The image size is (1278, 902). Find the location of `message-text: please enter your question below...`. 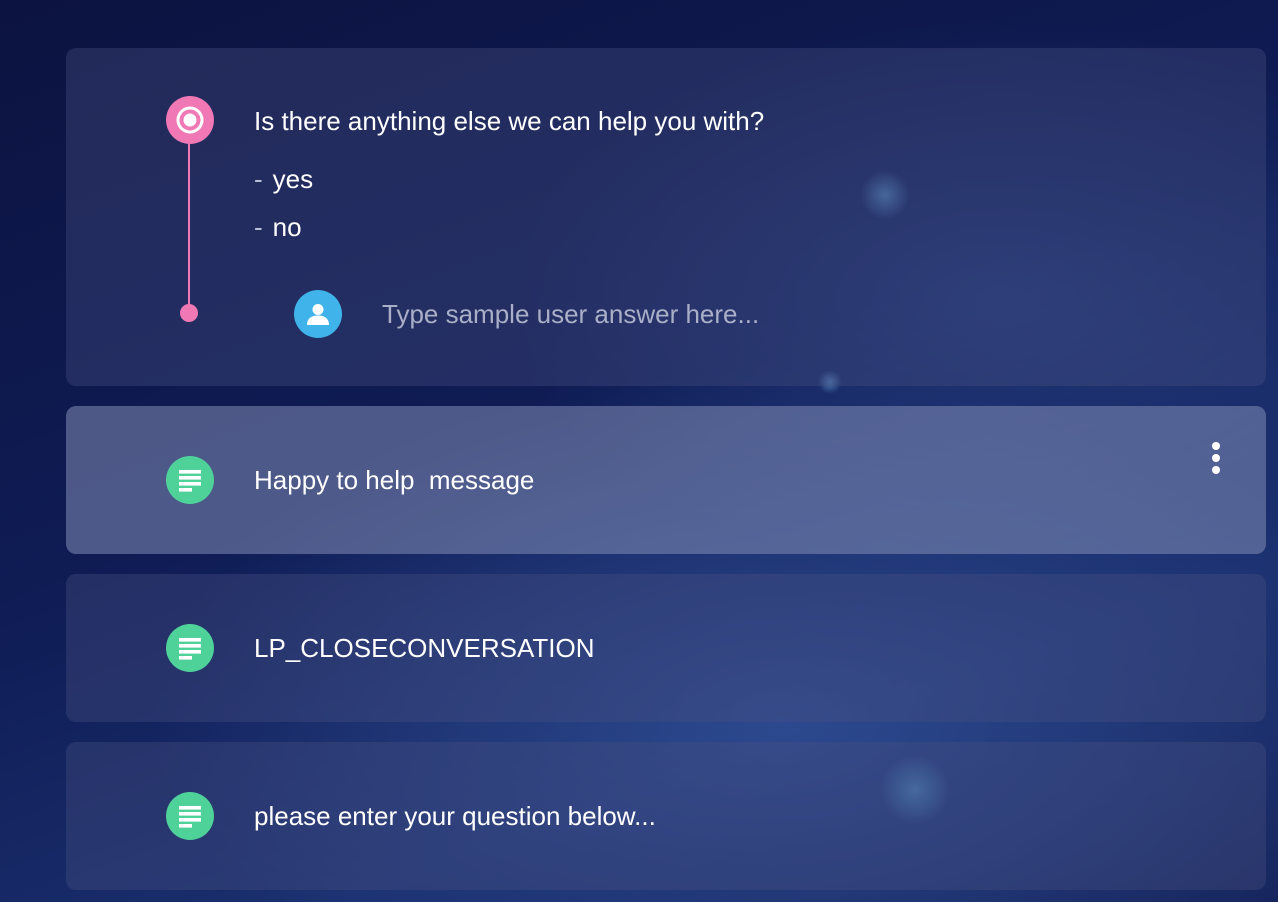

message-text: please enter your question below... is located at coordinates (455, 816).